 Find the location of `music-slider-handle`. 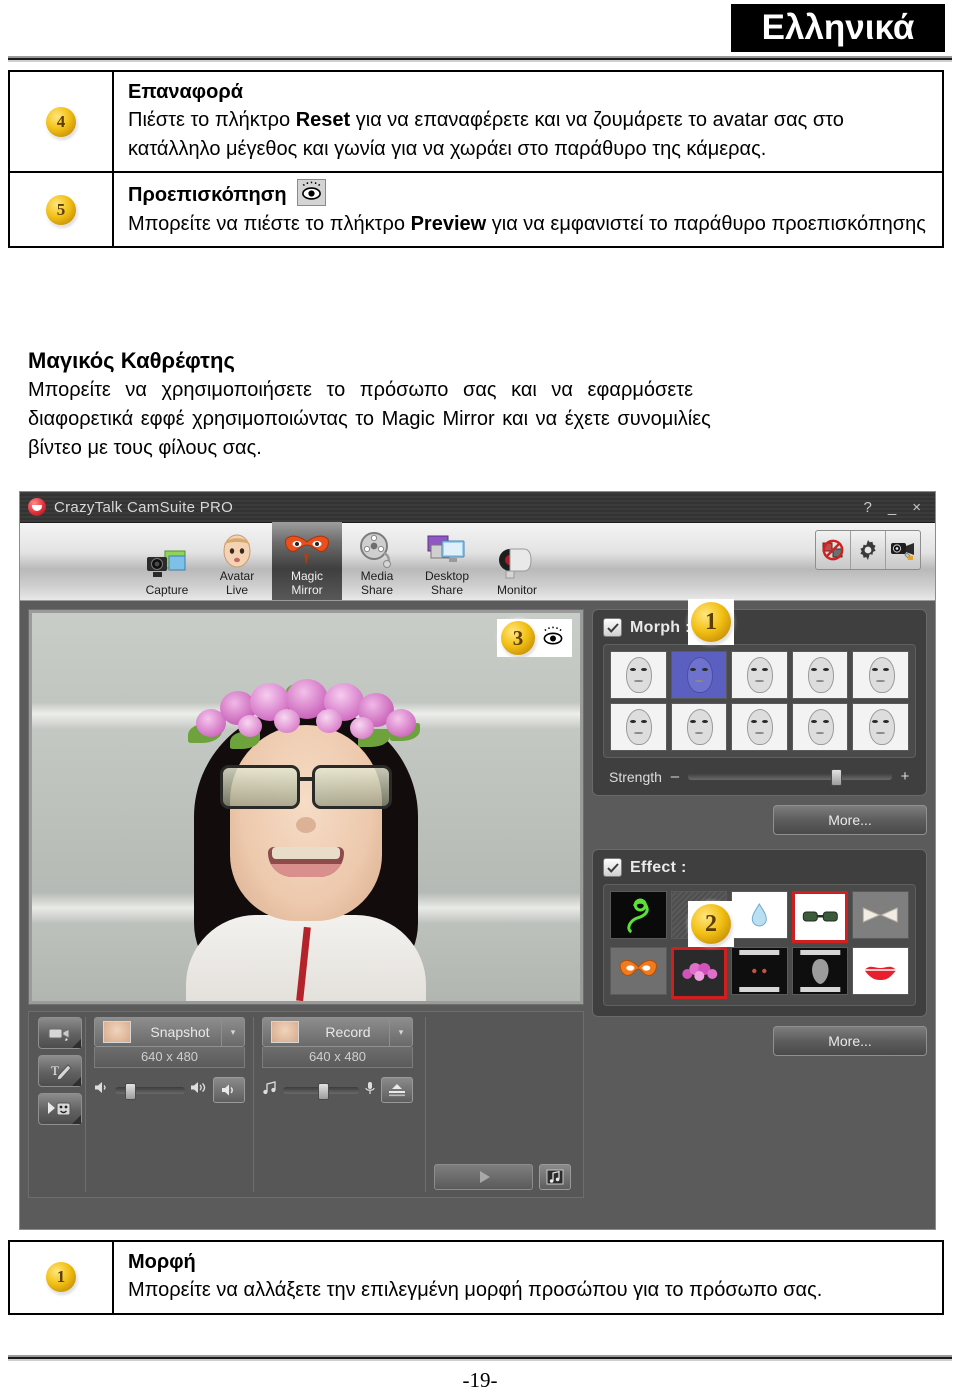

music-slider-handle is located at coordinates (323, 1091).